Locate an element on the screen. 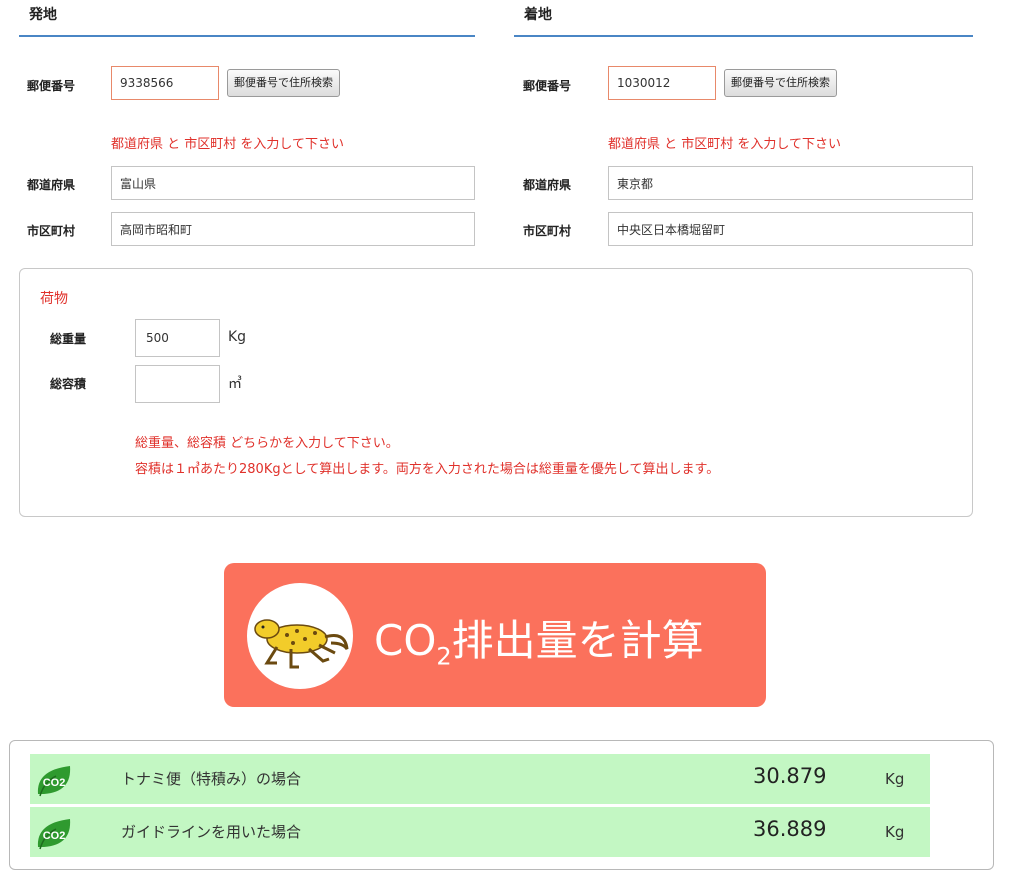 Image resolution: width=1016 pixels, height=872 pixels. weight-input is located at coordinates (177, 338).